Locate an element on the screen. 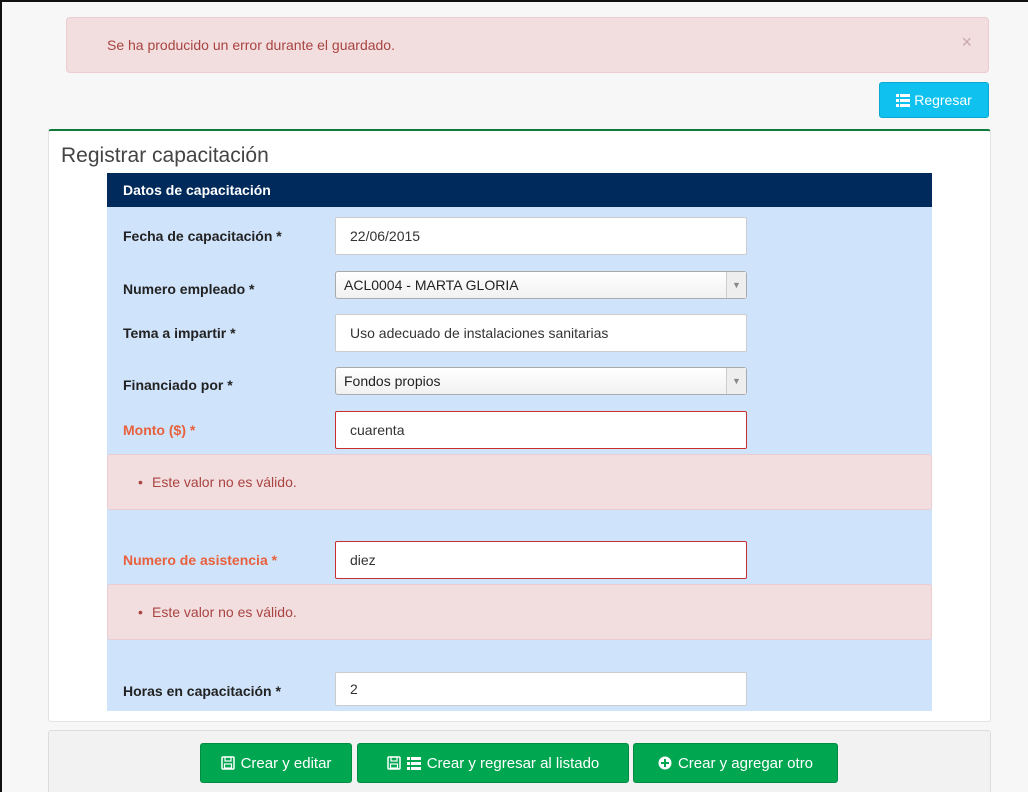  fecha-input: 22/06/2015 is located at coordinates (541, 236).